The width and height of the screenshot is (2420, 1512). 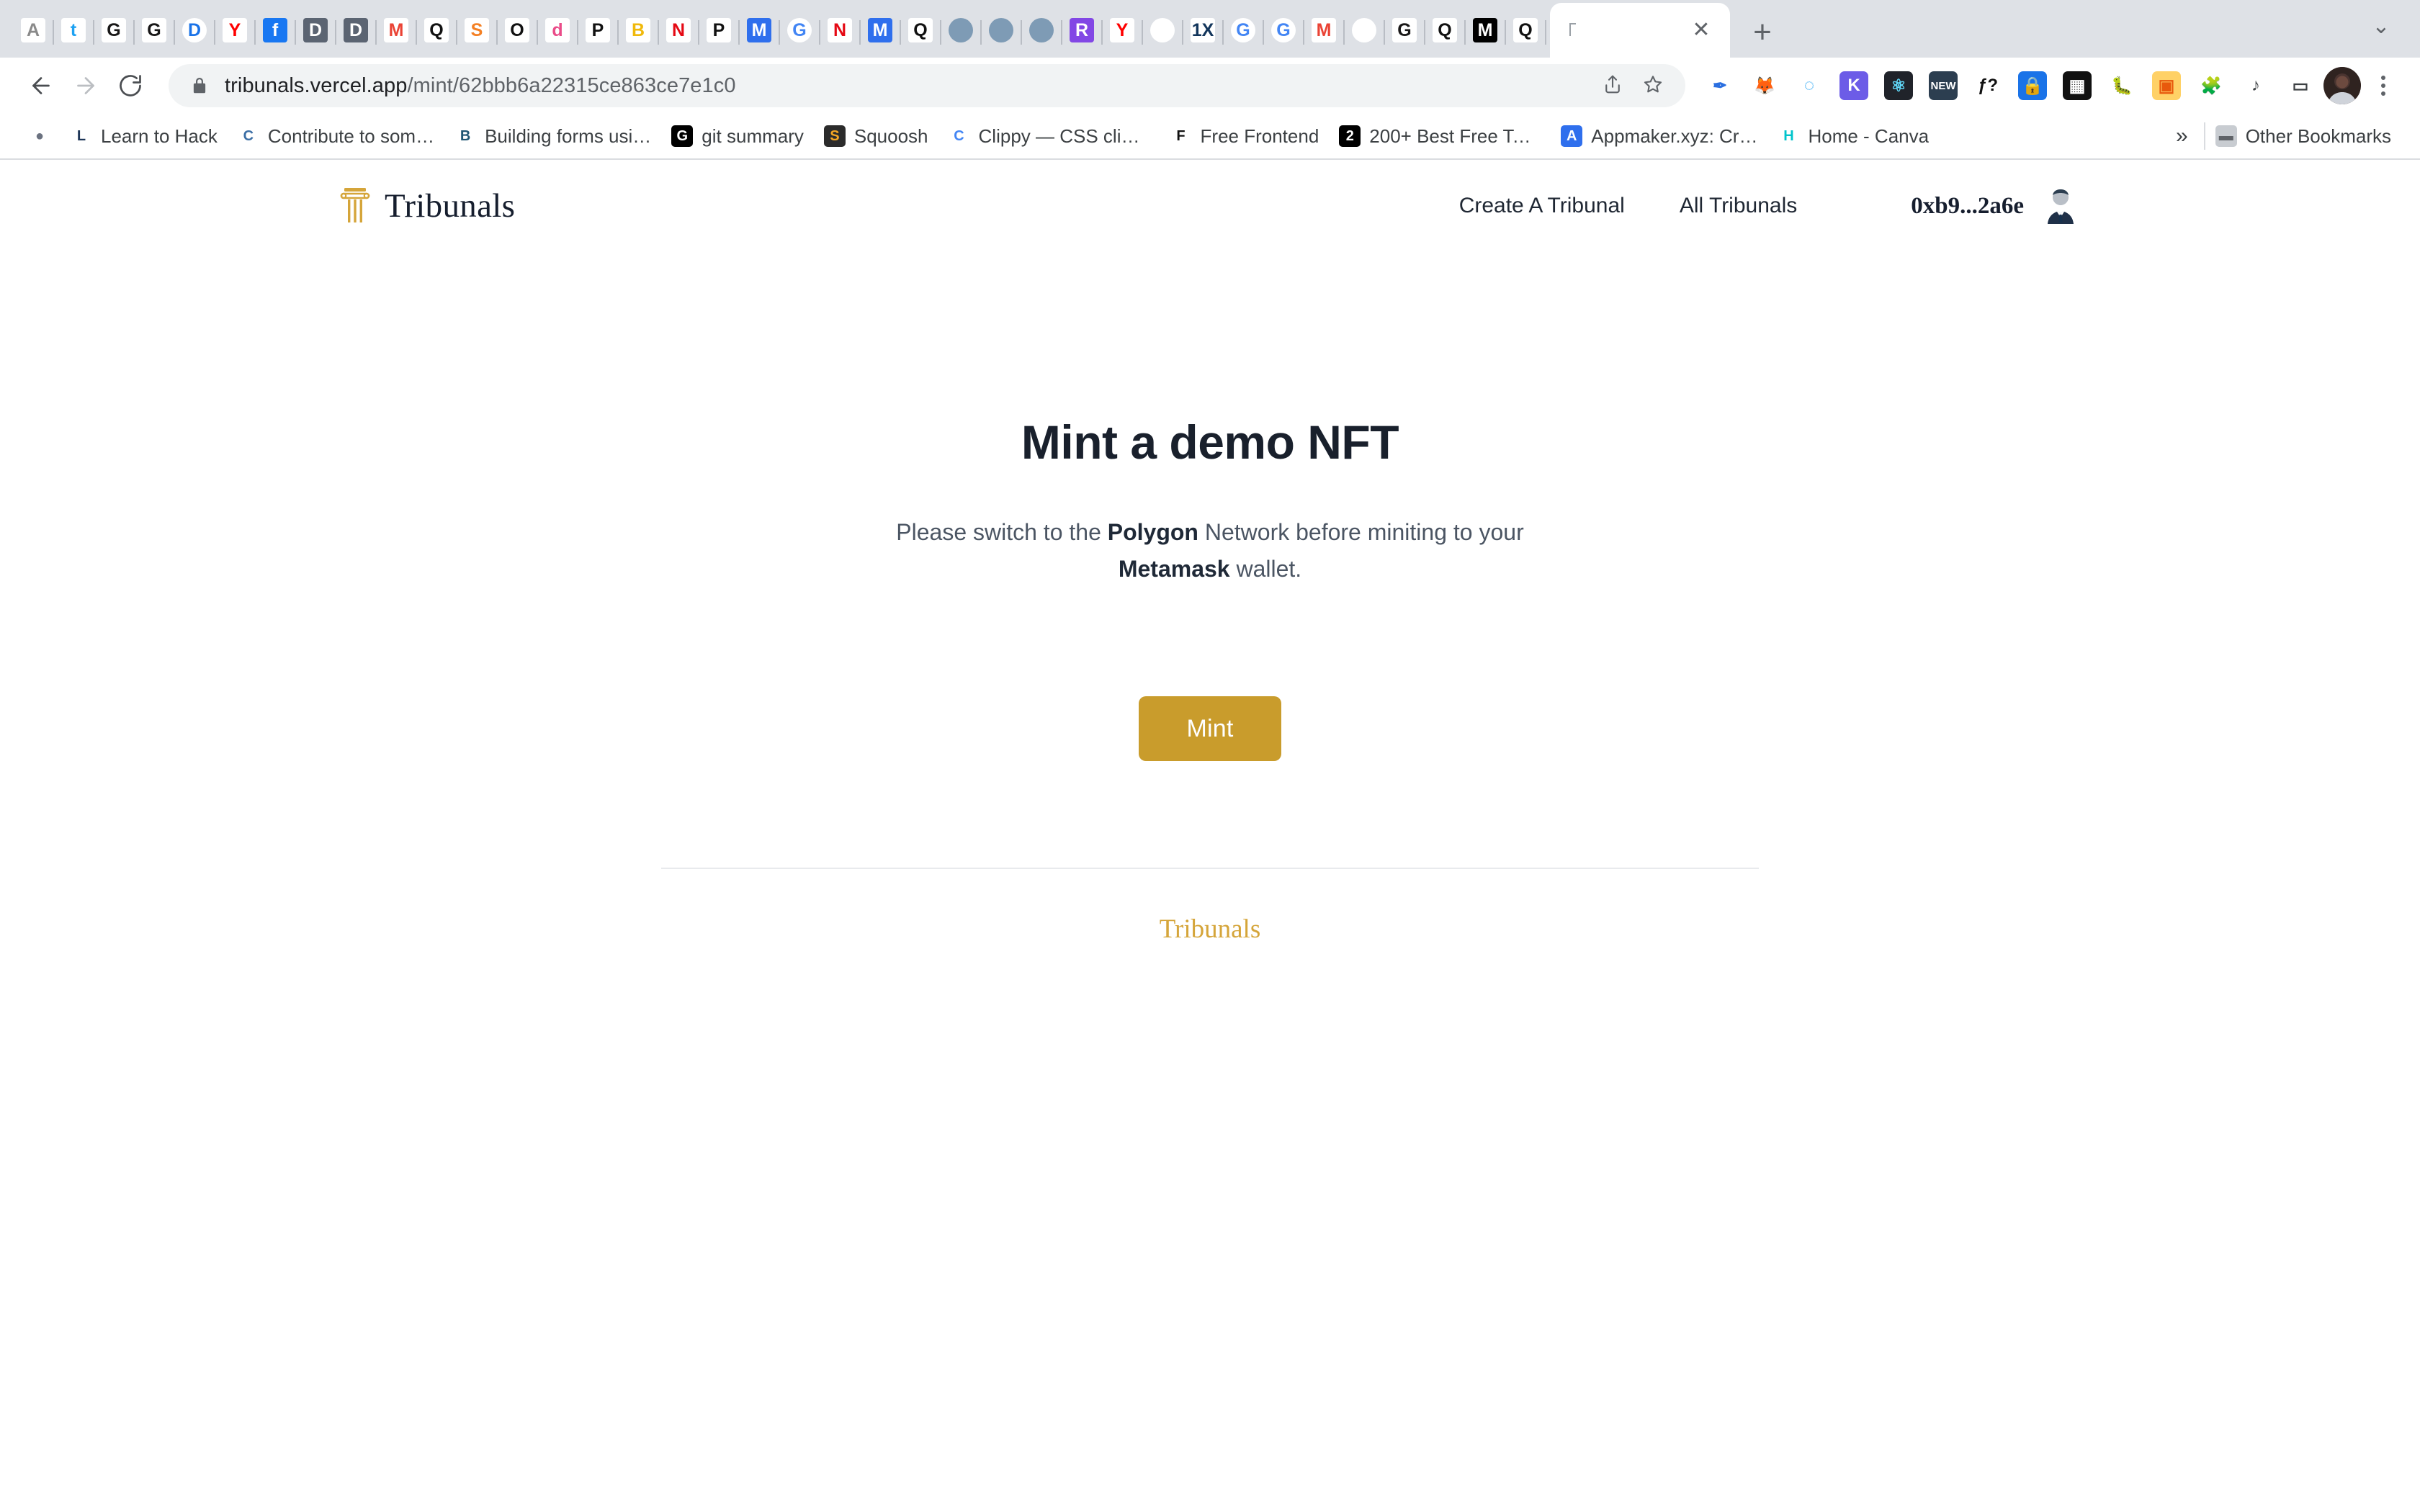 What do you see at coordinates (2032, 85) in the screenshot?
I see `lastpass-extension-icon: 🔒` at bounding box center [2032, 85].